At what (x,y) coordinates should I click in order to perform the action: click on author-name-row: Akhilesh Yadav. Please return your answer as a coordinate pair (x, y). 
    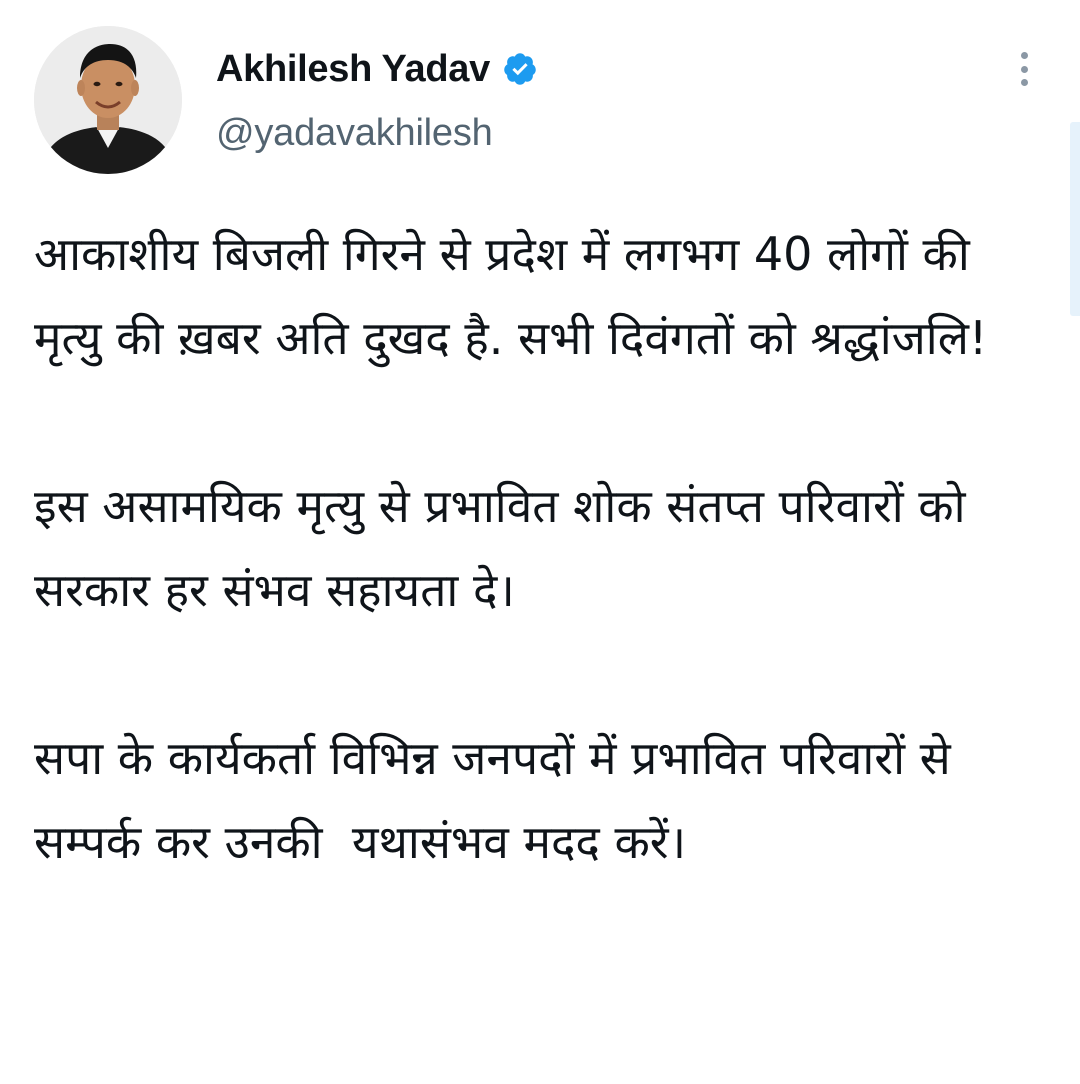
    Looking at the image, I should click on (377, 69).